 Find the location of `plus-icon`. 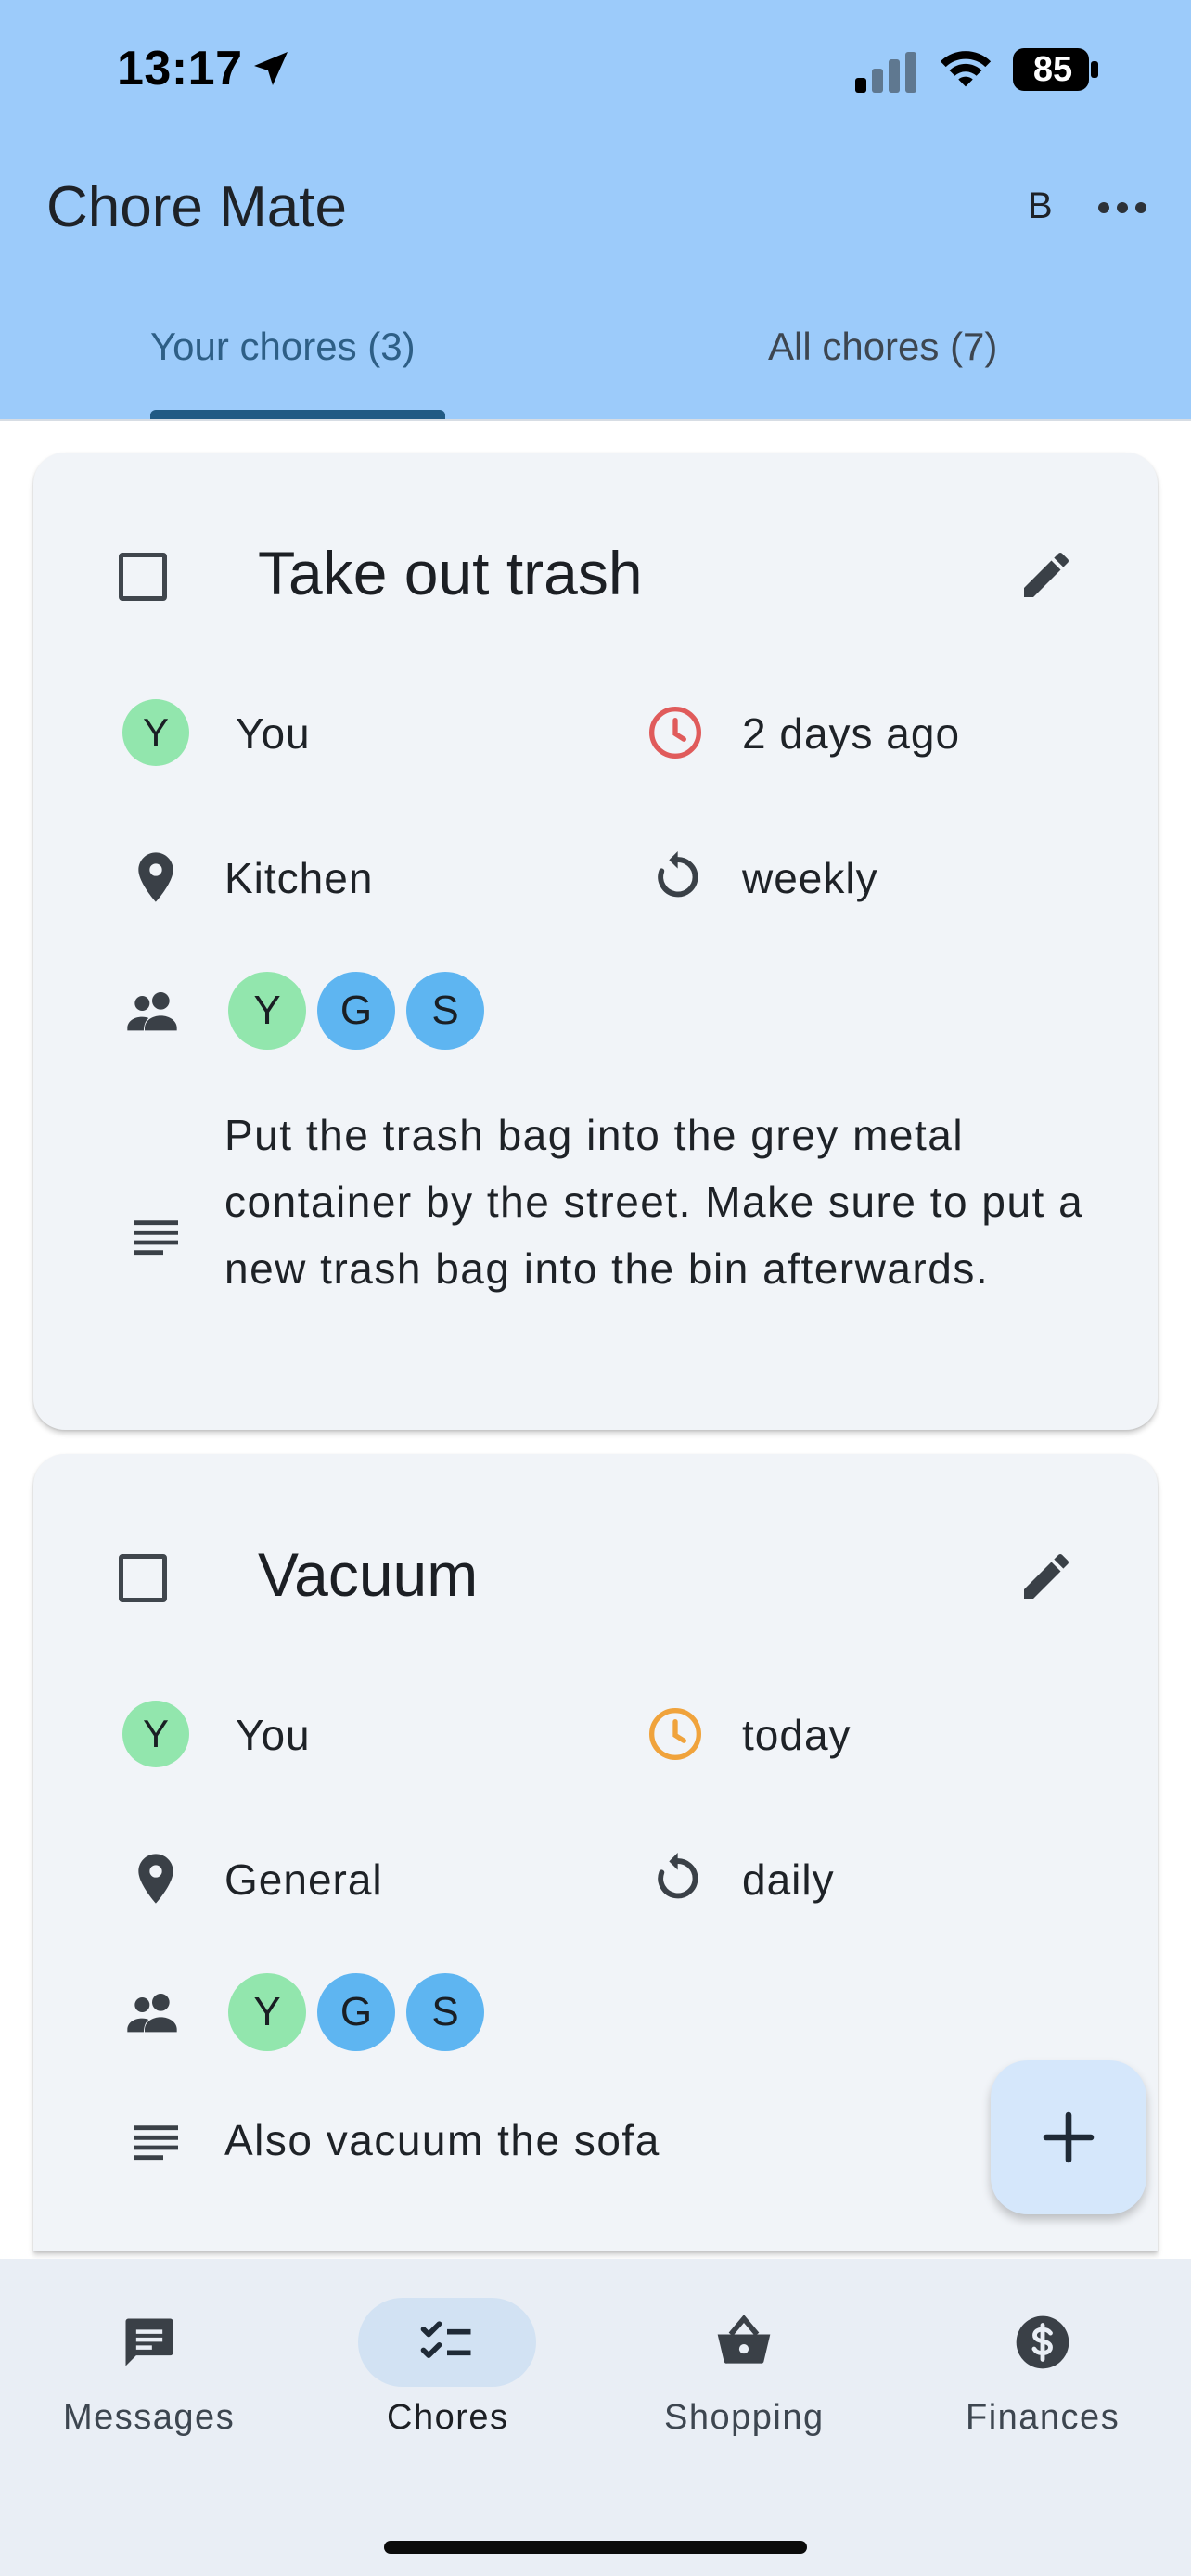

plus-icon is located at coordinates (1069, 2137).